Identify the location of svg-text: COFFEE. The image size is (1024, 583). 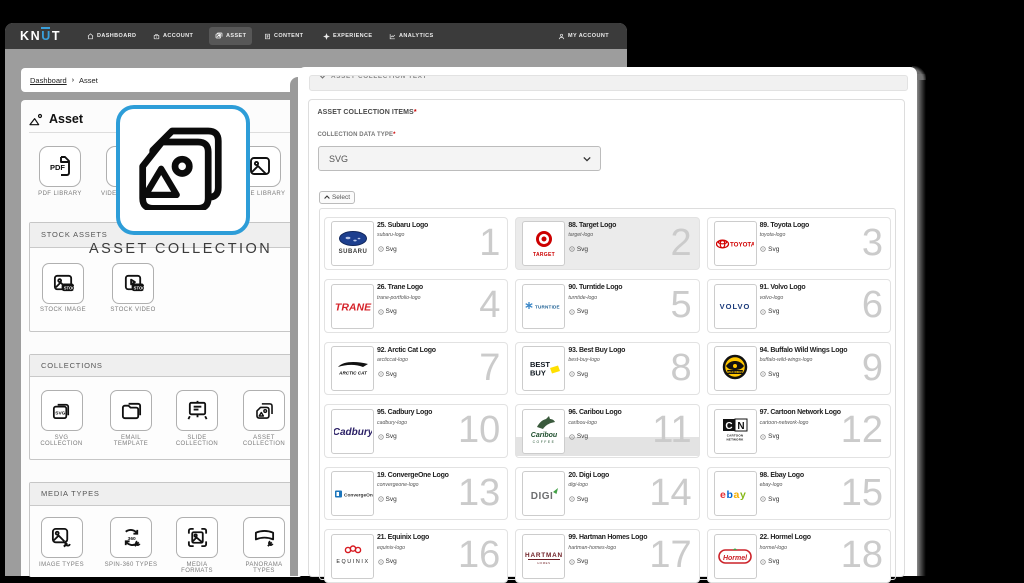
(543, 442).